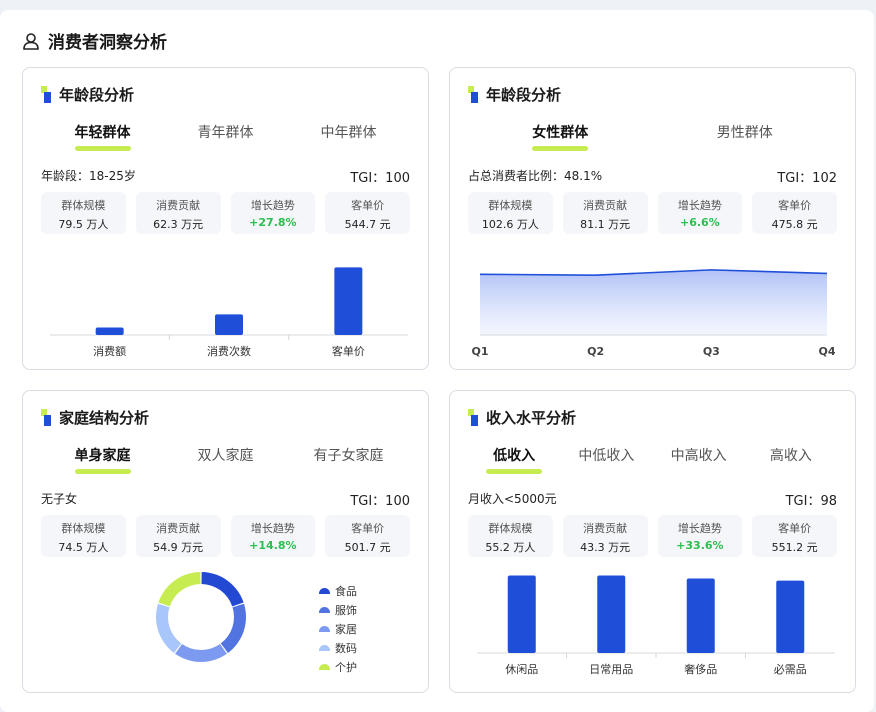 This screenshot has height=712, width=876. Describe the element at coordinates (653, 313) in the screenshot. I see `gender-area-chart: Q1 Q2 Q3 Q4` at that location.